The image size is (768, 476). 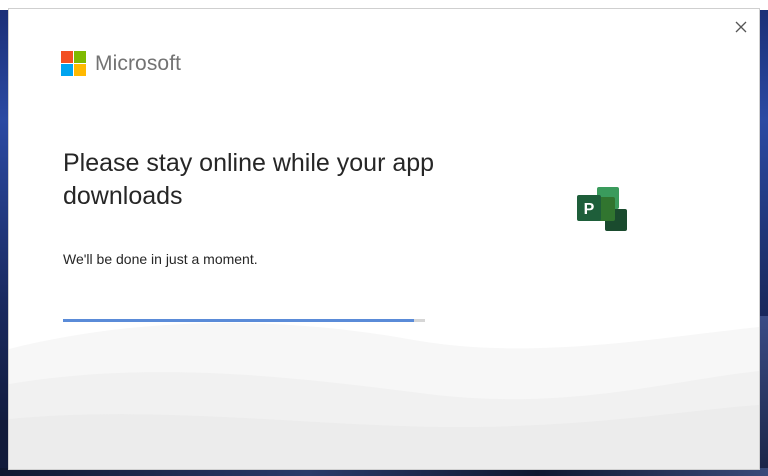 I want to click on microsoft-brand: Microsoft, so click(x=121, y=63).